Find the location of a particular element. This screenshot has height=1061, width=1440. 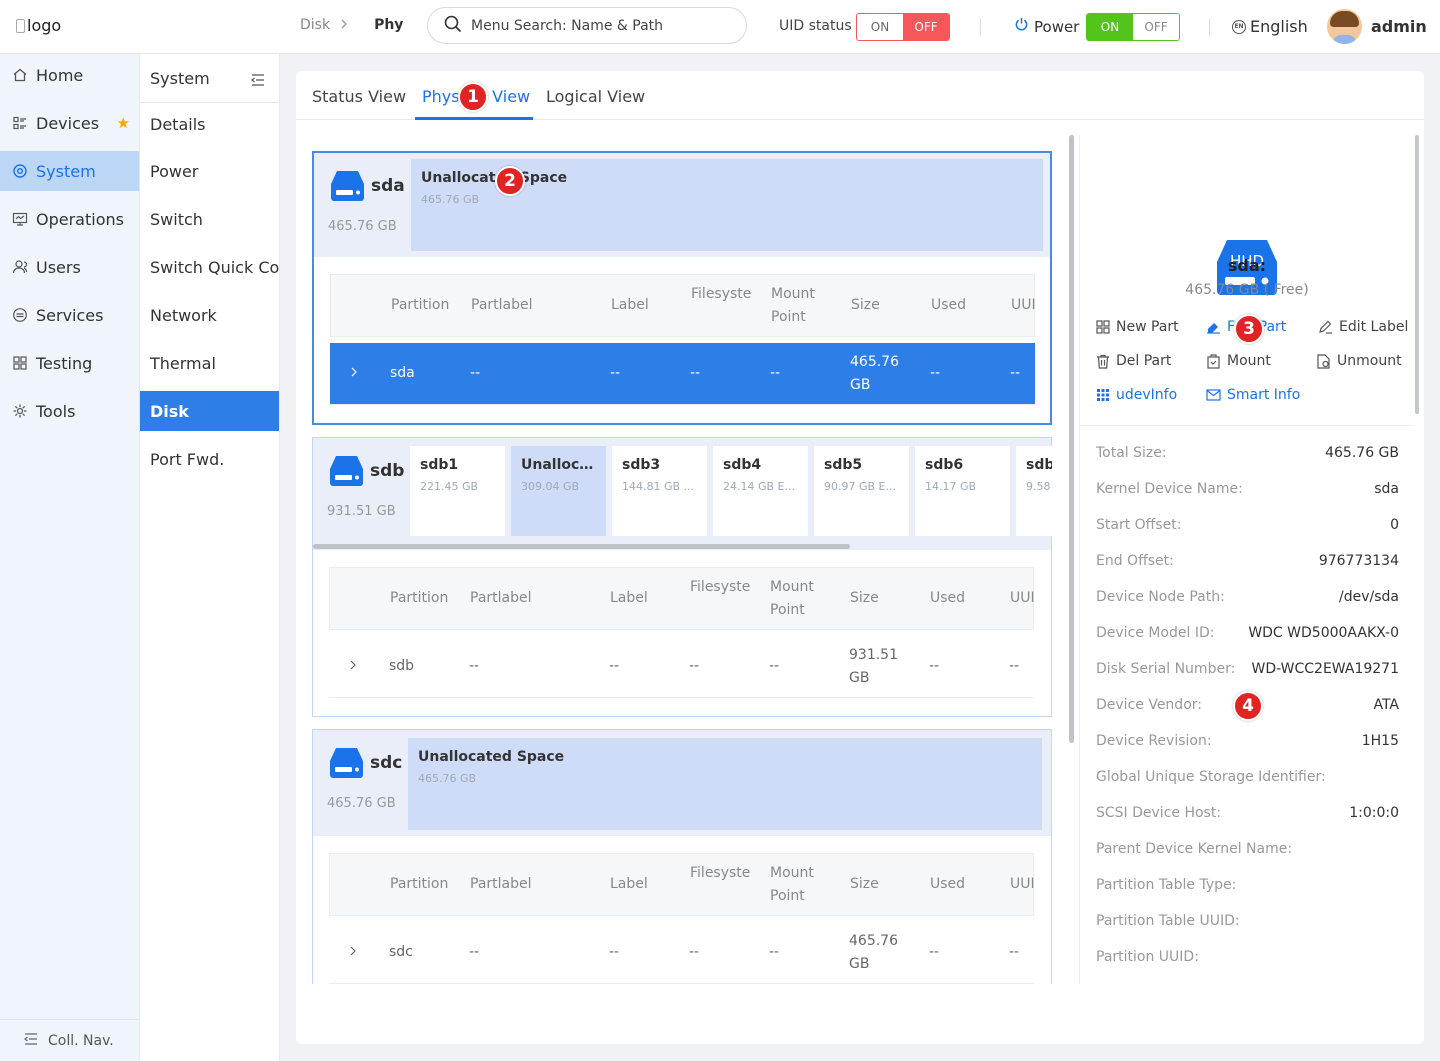

nav-item-system: System is located at coordinates (69, 171).